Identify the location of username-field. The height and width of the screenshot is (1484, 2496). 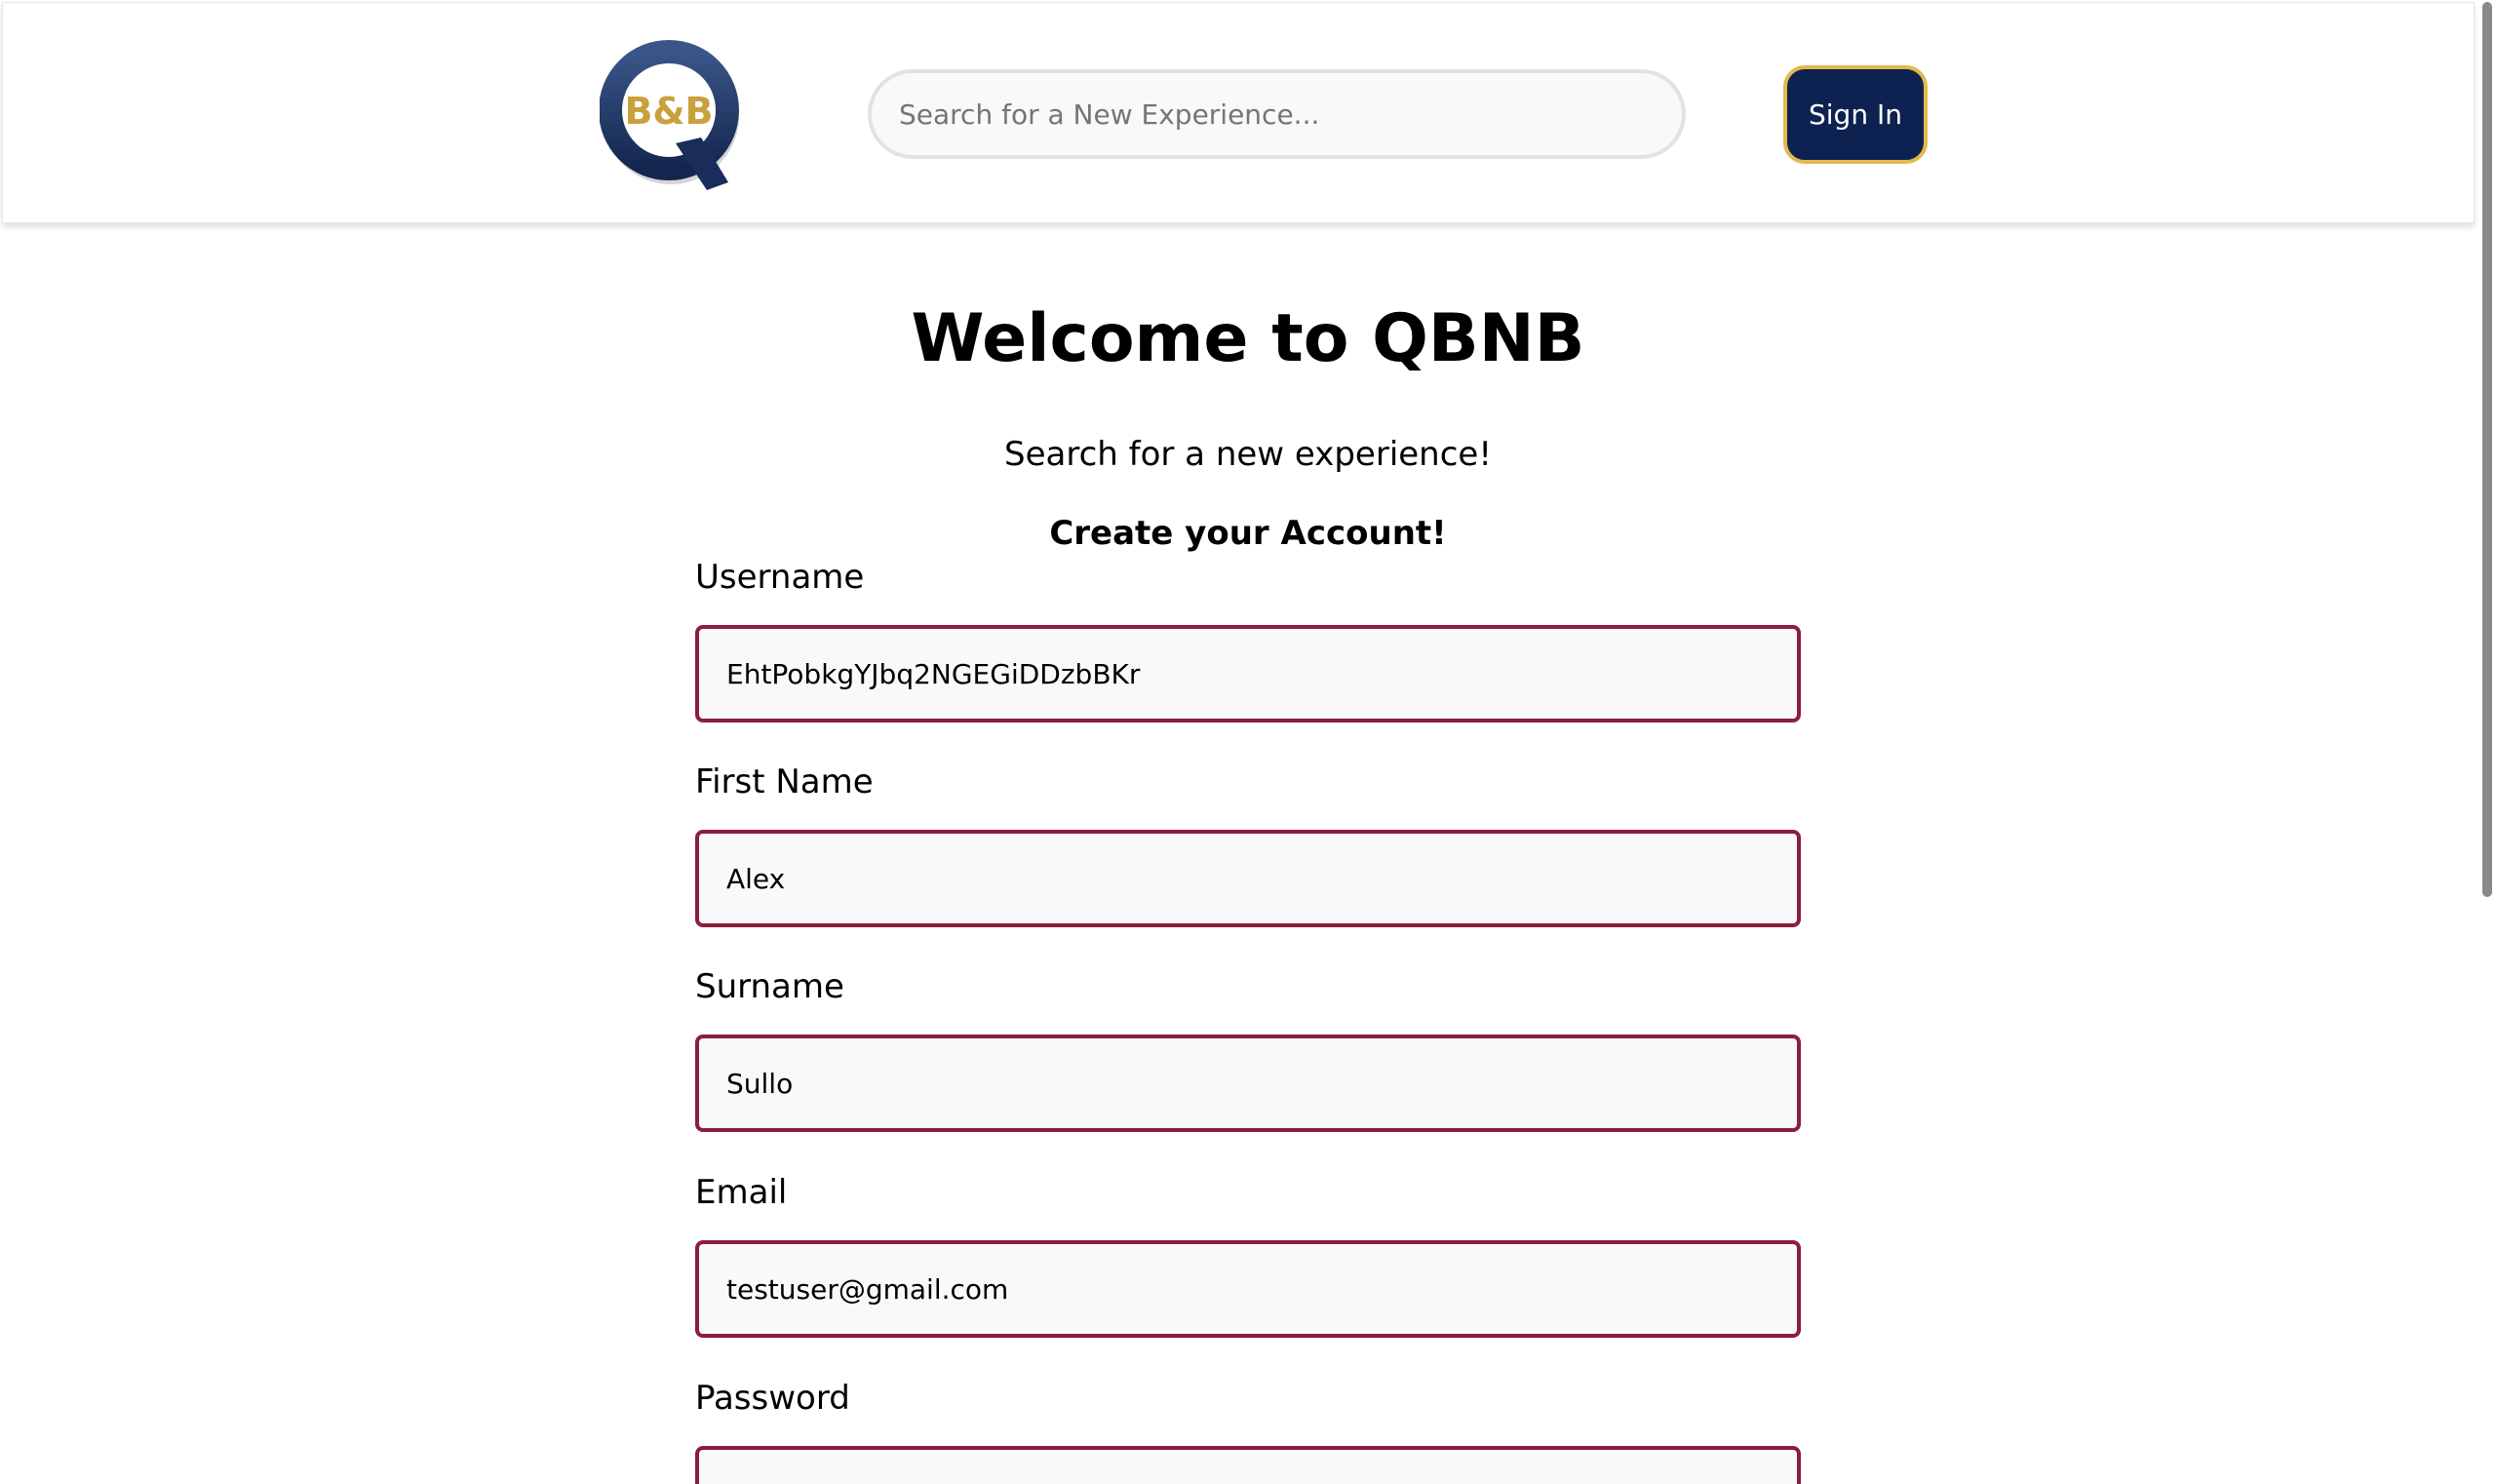
(1248, 673).